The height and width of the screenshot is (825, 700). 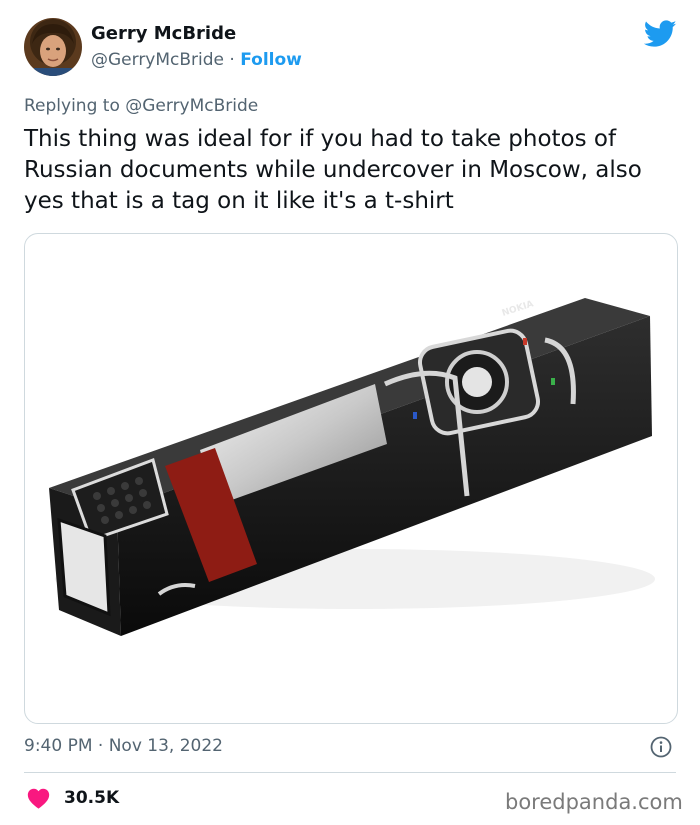 I want to click on avatar-image, so click(x=53, y=47).